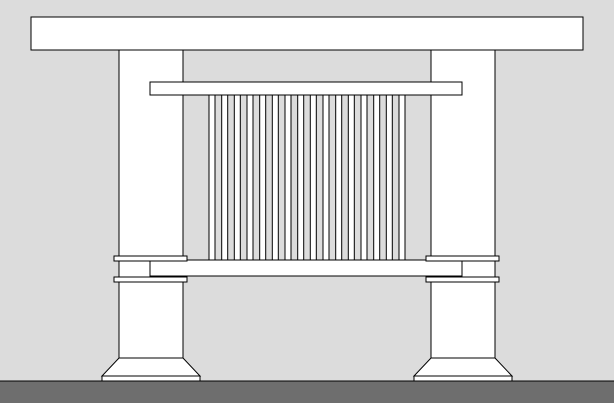 This screenshot has height=403, width=614. I want to click on ground, so click(307, 392).